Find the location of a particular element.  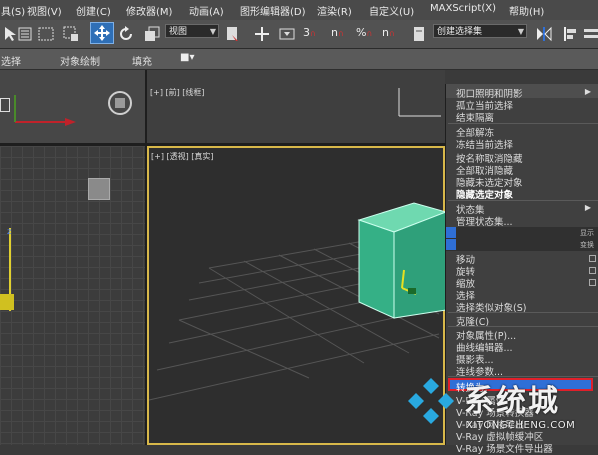

viewport-front-label: [+] [前] [线框] is located at coordinates (177, 92).